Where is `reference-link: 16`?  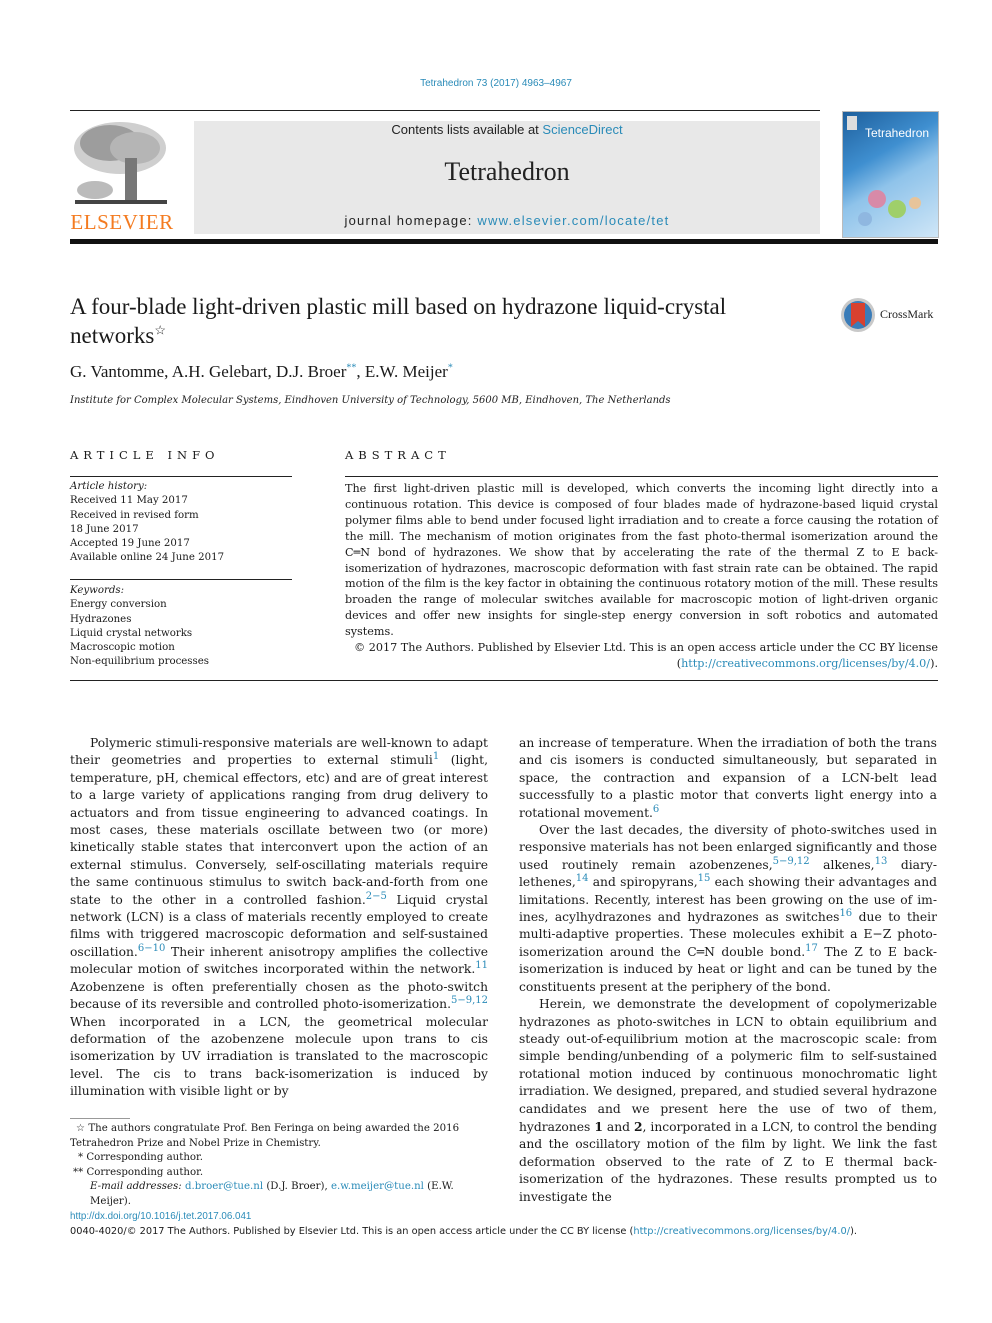
reference-link: 16 is located at coordinates (845, 913).